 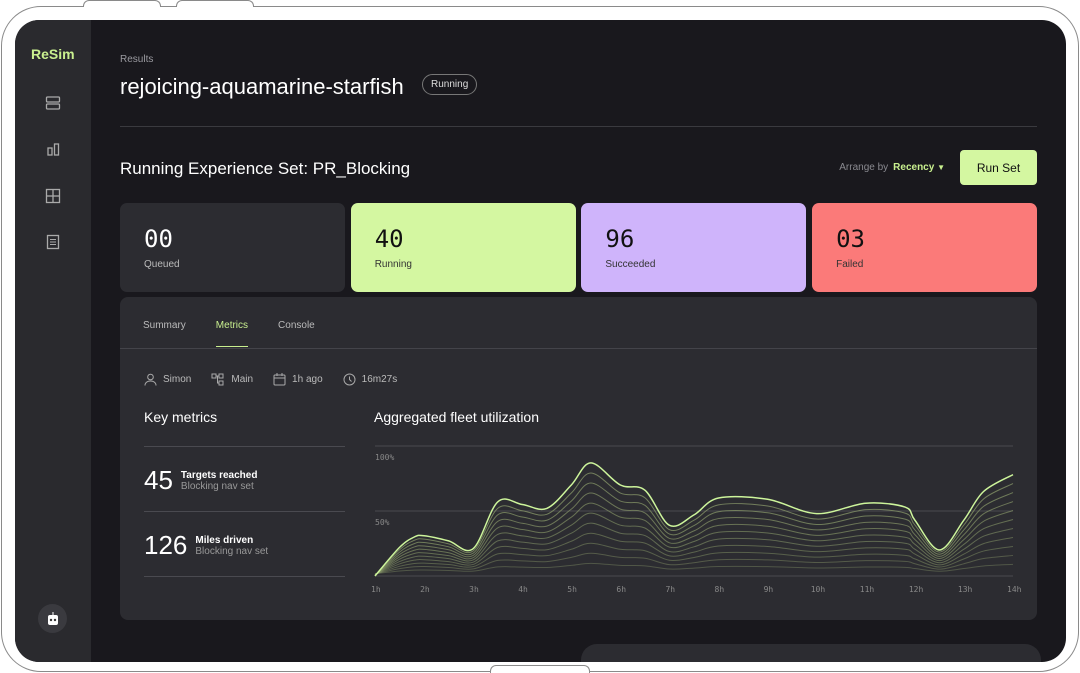 What do you see at coordinates (150, 379) in the screenshot?
I see `user-icon` at bounding box center [150, 379].